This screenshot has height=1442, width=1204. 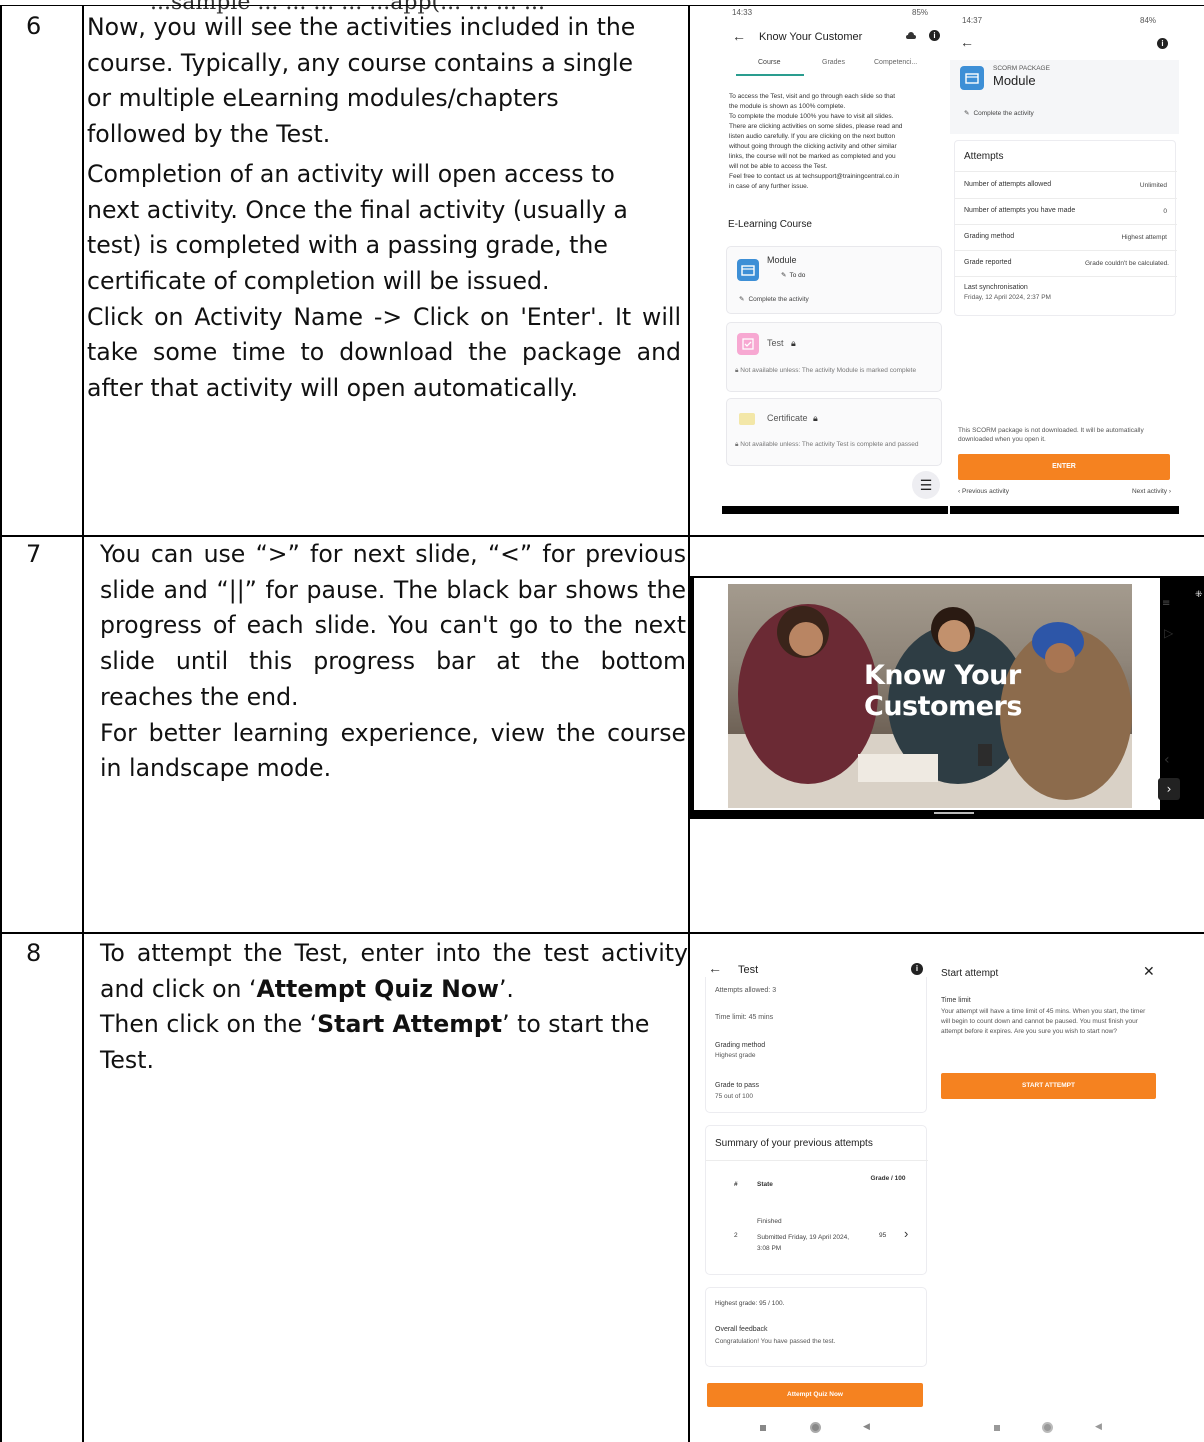 I want to click on certificate-icon, so click(x=747, y=419).